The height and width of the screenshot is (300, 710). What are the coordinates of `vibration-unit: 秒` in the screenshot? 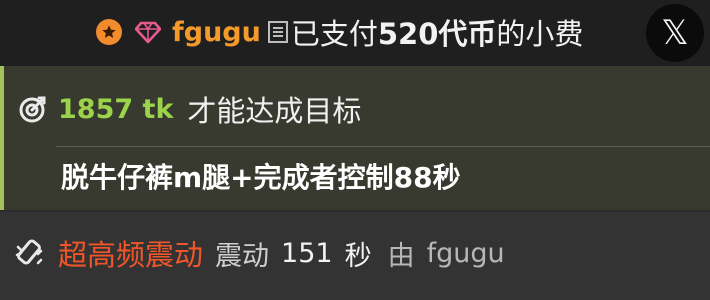 It's located at (358, 256).